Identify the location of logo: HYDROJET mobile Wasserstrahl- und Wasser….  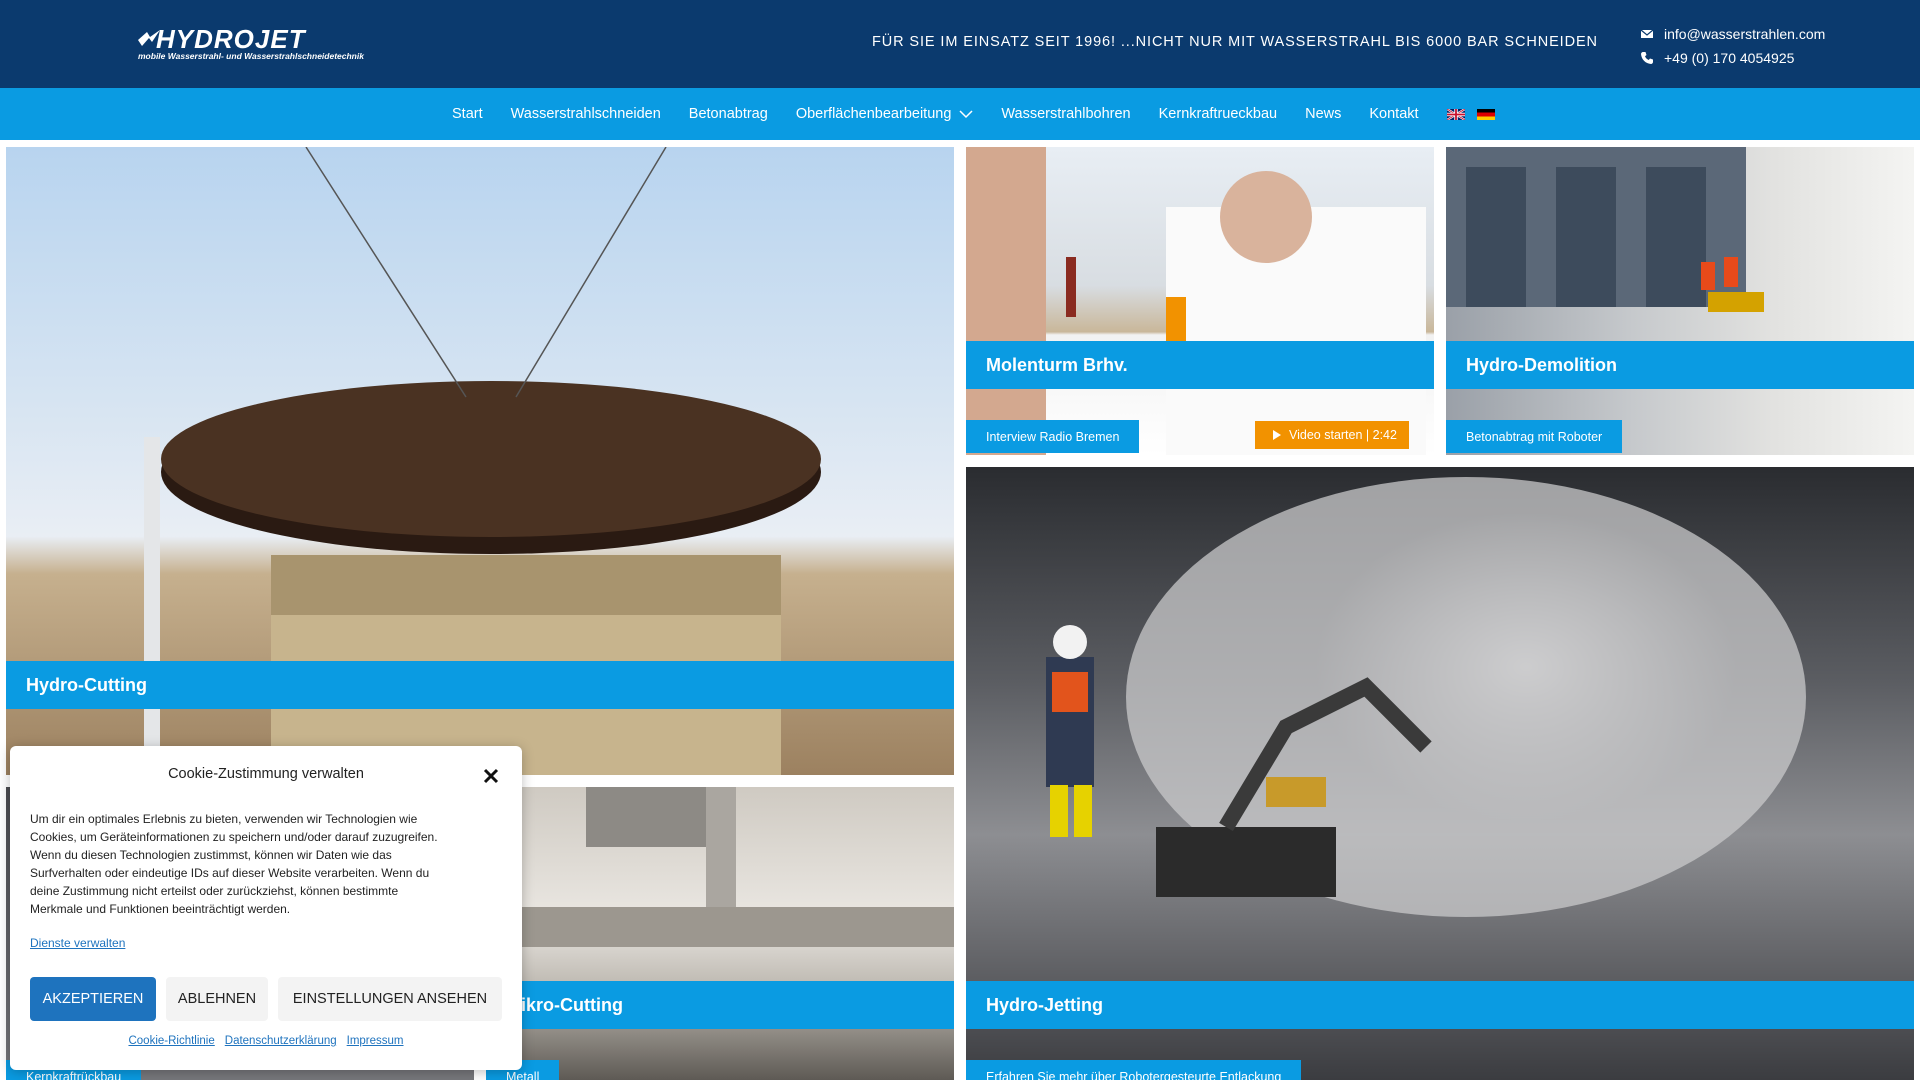
(263, 42).